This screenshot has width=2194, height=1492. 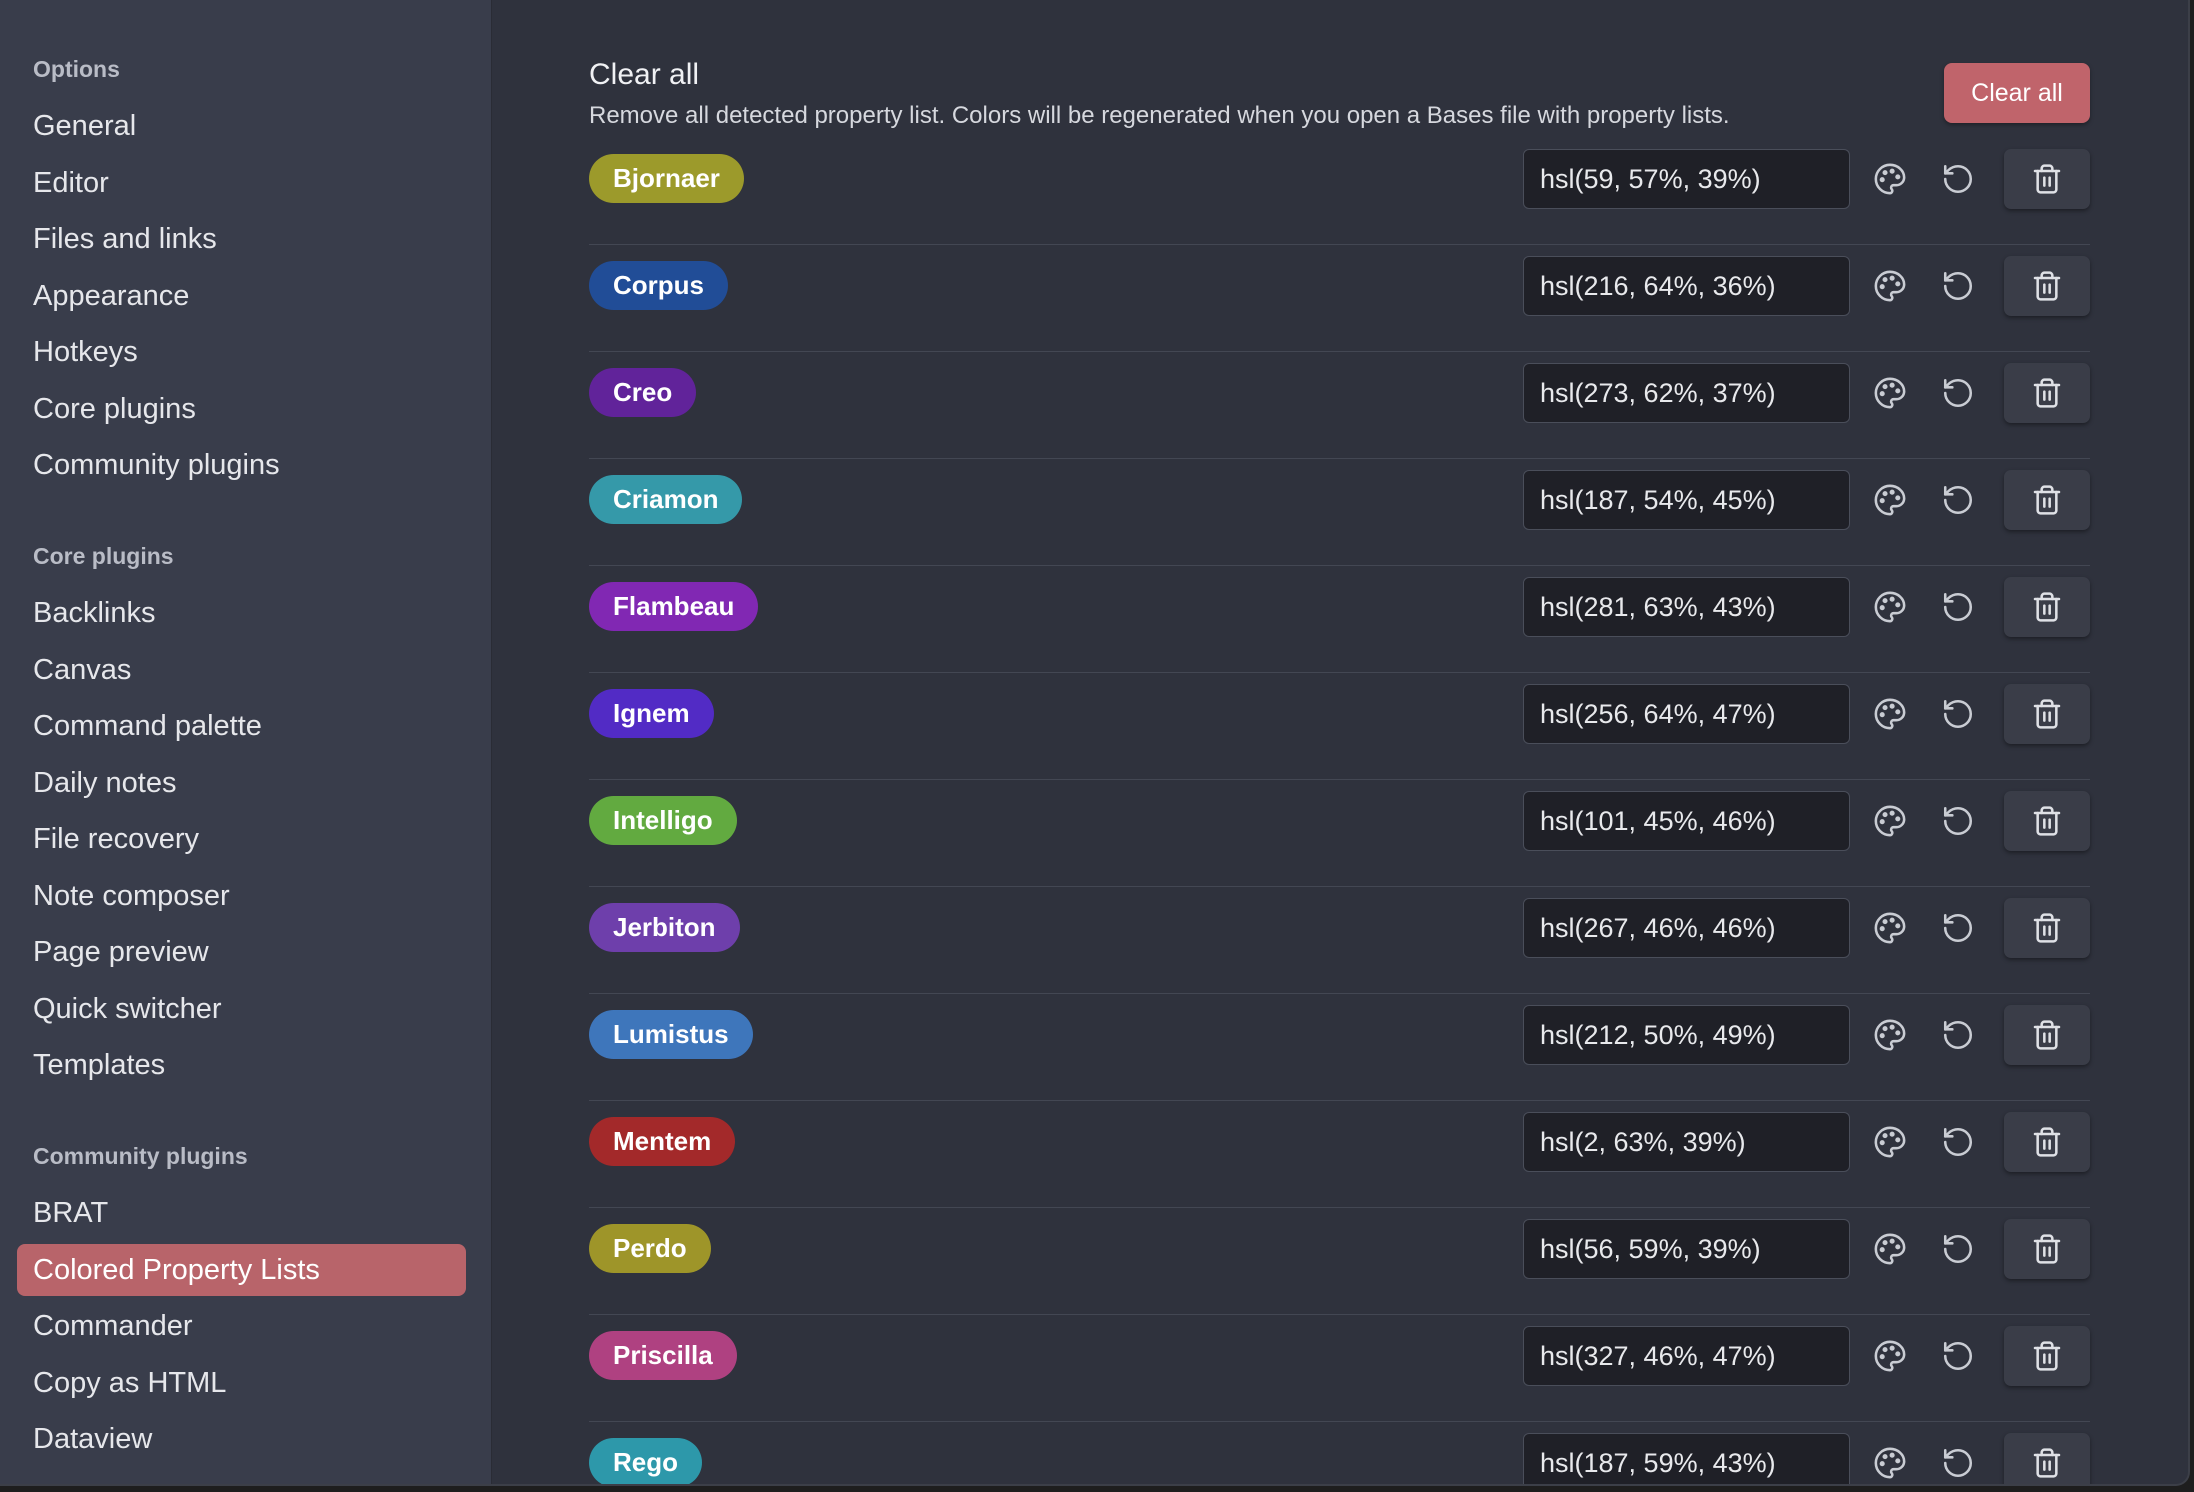 I want to click on sidebar-item-general: General, so click(x=241, y=126).